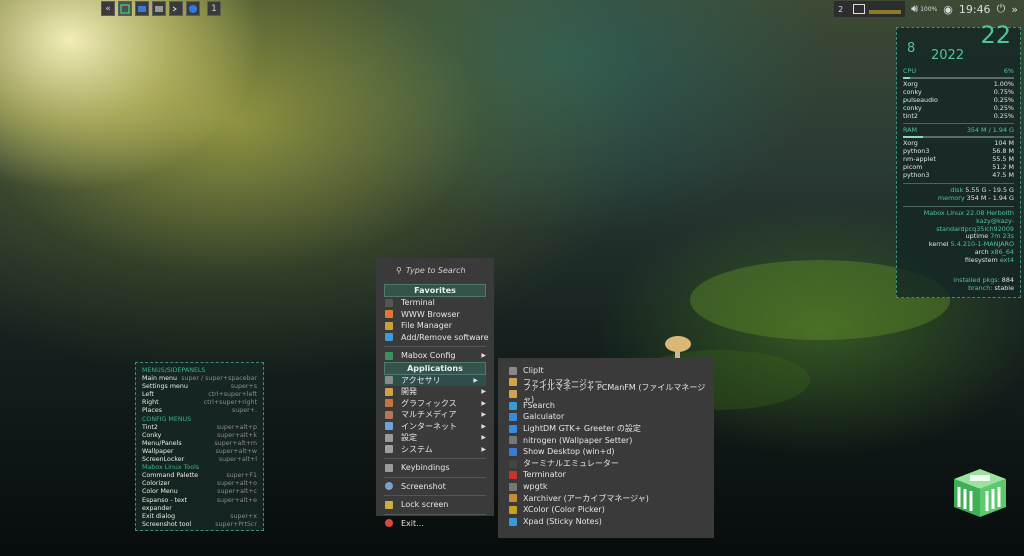 Image resolution: width=1024 pixels, height=556 pixels. What do you see at coordinates (236, 524) in the screenshot?
I see `keybinding-shortcut: super+PrtScr` at bounding box center [236, 524].